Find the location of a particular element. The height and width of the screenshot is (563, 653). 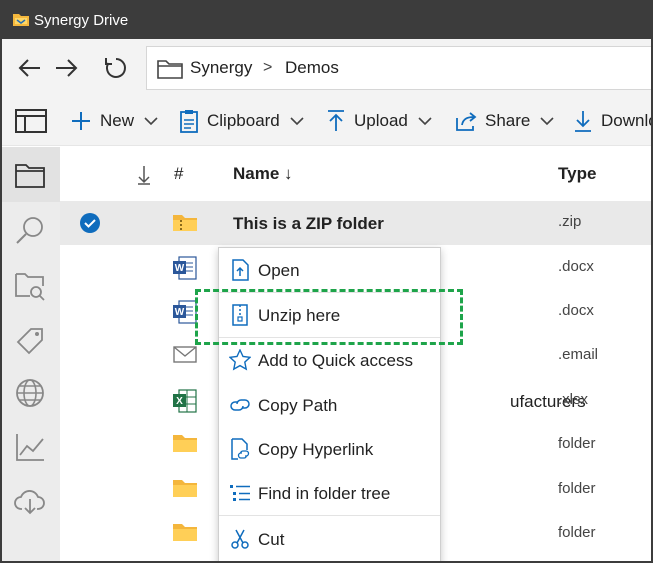

upload-label: Upload is located at coordinates (381, 120).